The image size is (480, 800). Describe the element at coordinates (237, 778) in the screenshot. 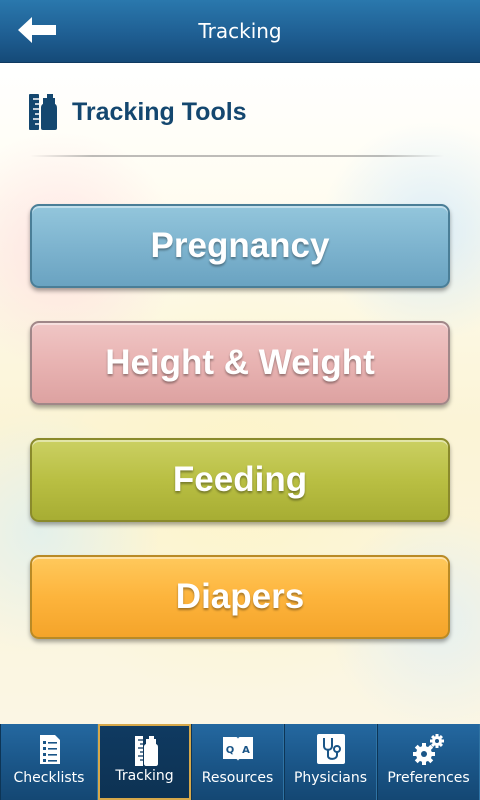

I see `tab-label: Resources` at that location.